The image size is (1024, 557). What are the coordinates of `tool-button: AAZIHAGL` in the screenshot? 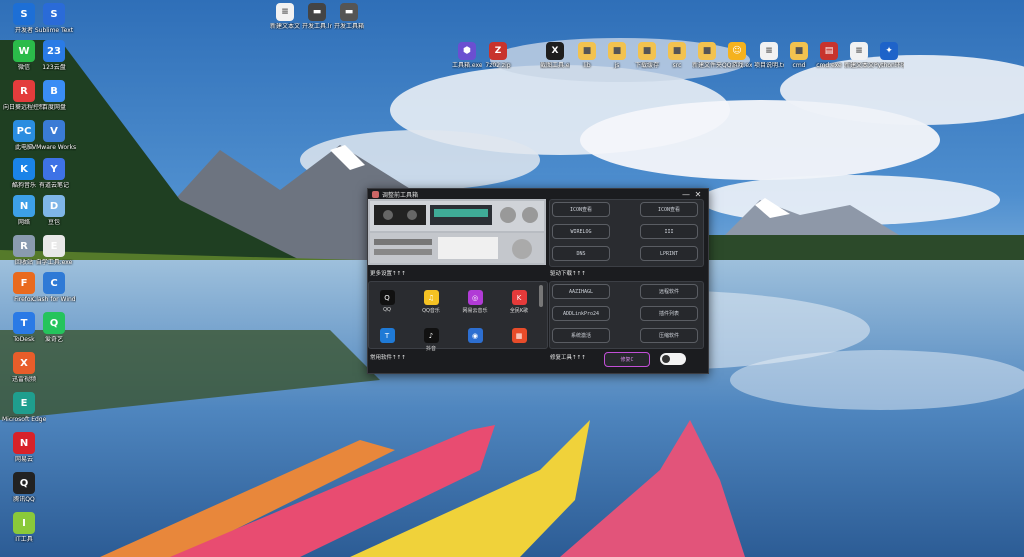 It's located at (581, 291).